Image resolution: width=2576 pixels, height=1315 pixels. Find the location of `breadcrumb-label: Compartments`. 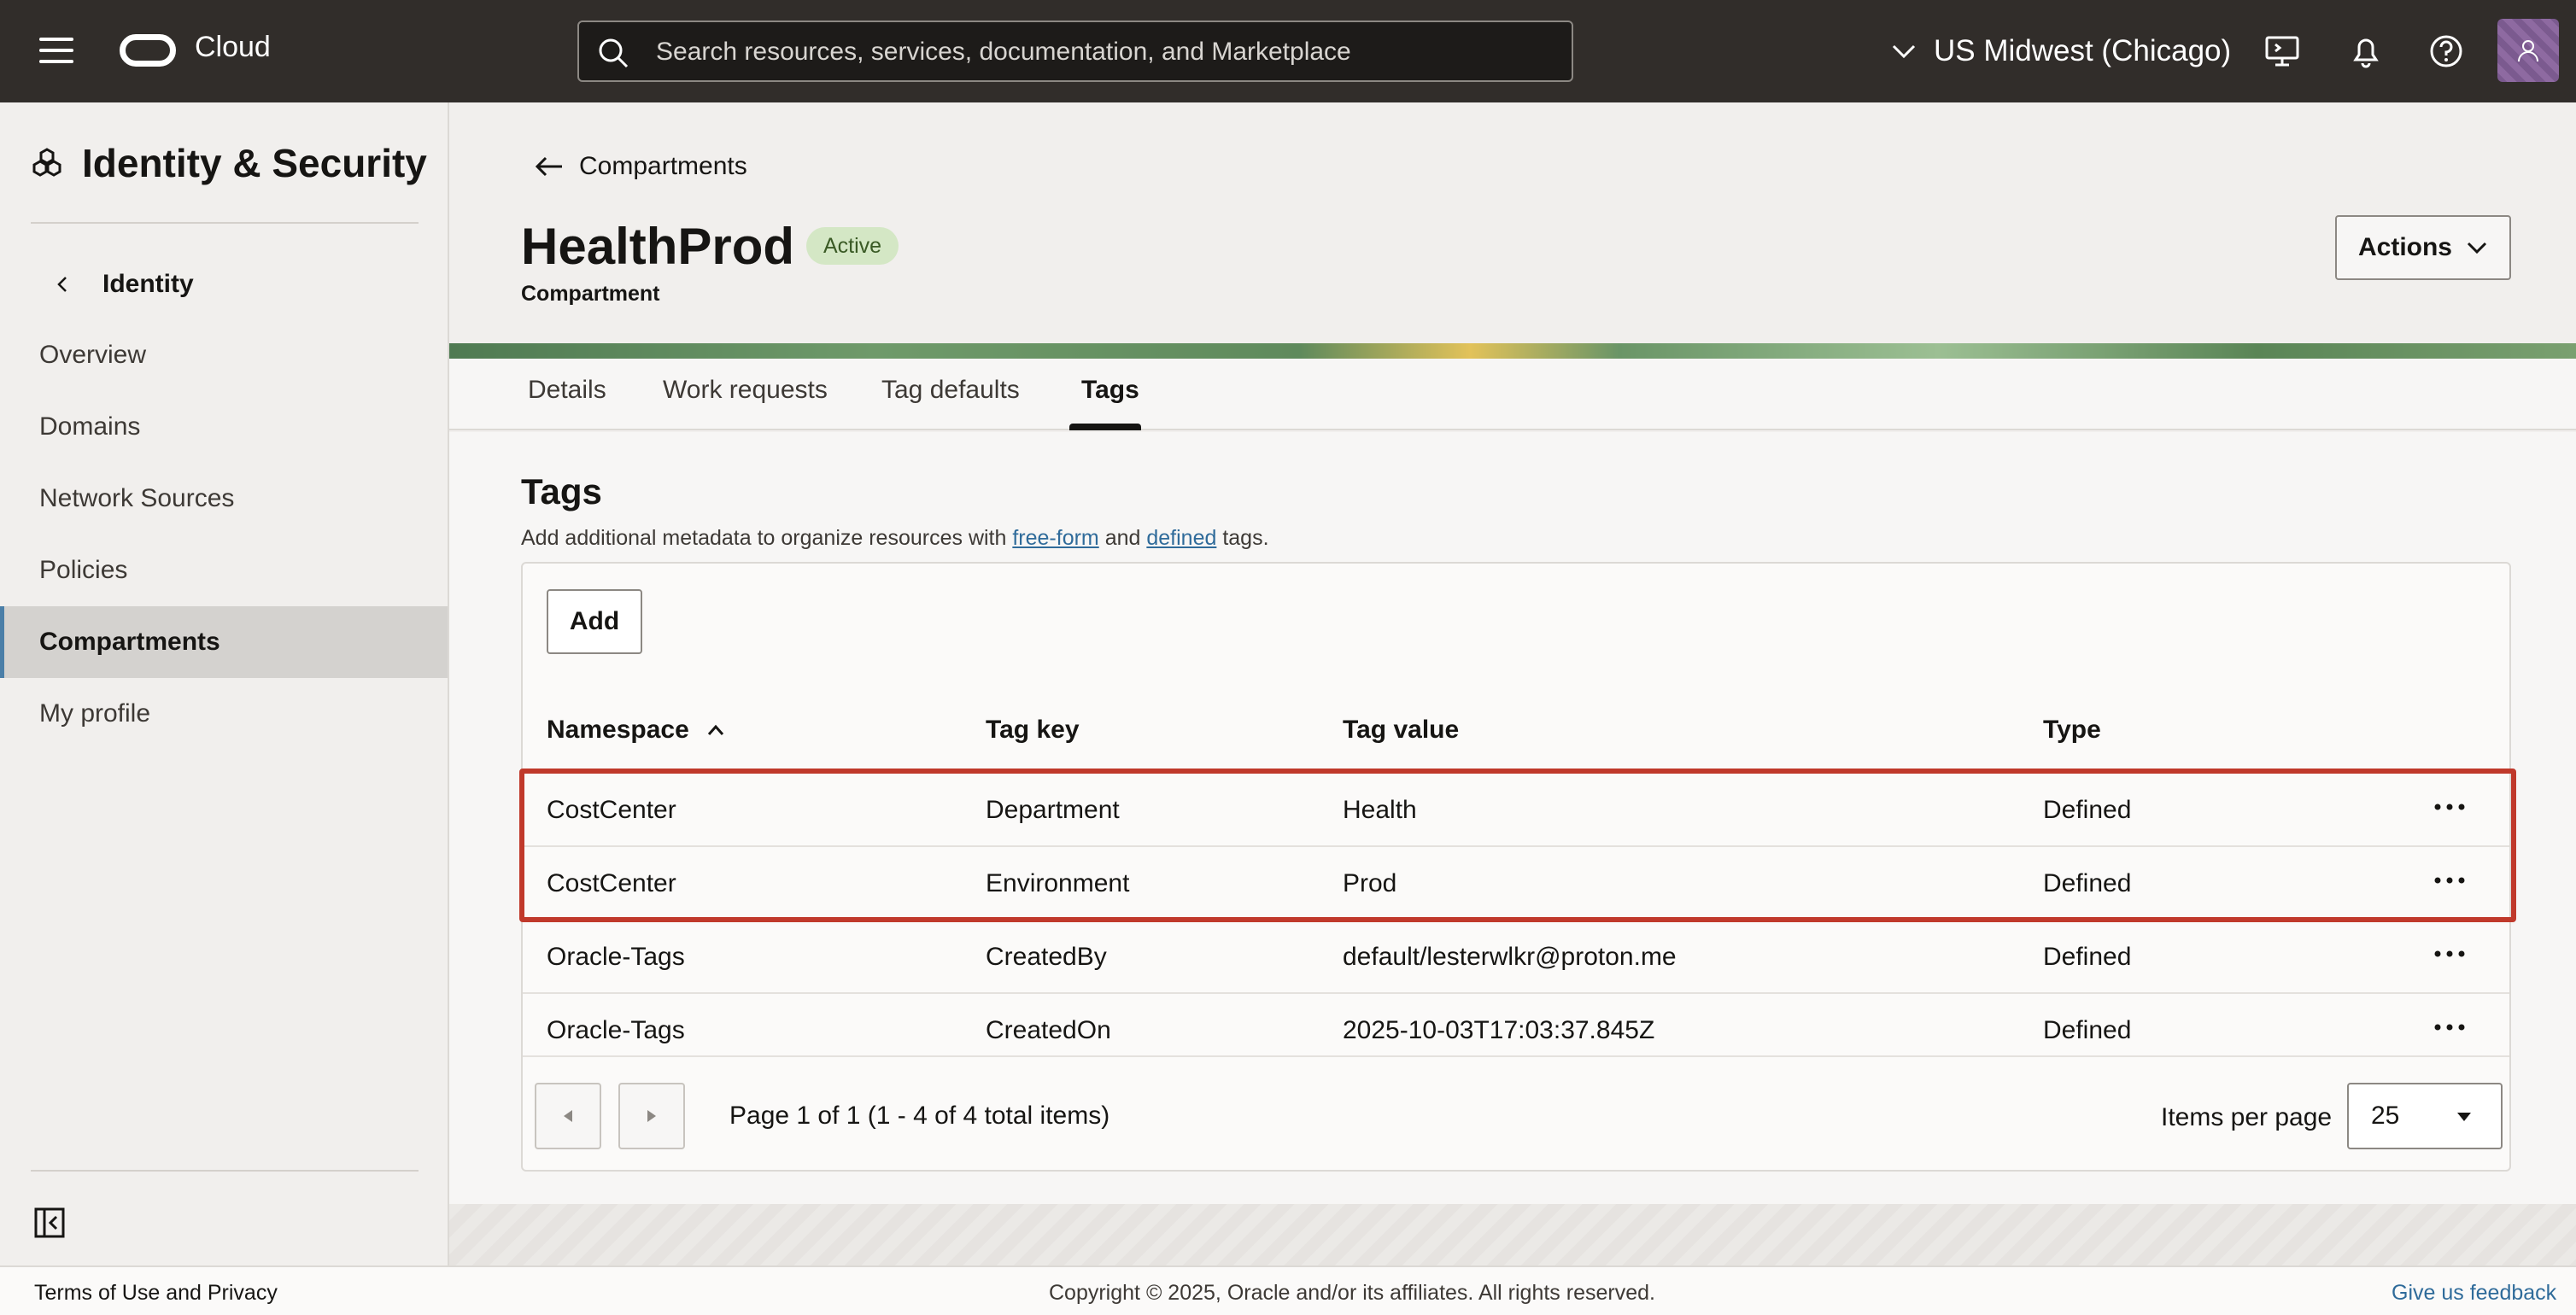

breadcrumb-label: Compartments is located at coordinates (663, 166).